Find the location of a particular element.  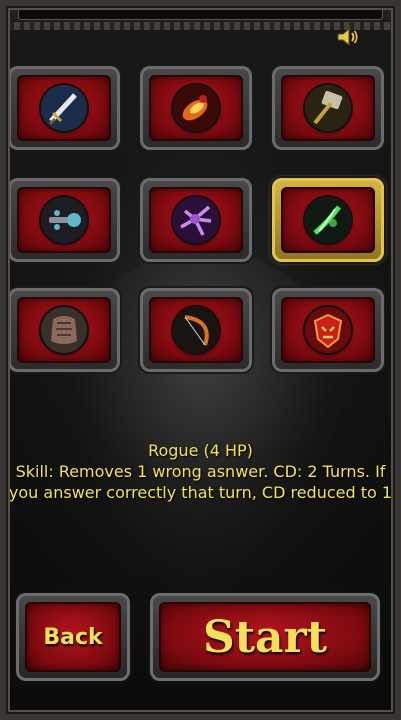

start-button: Start is located at coordinates (265, 637).